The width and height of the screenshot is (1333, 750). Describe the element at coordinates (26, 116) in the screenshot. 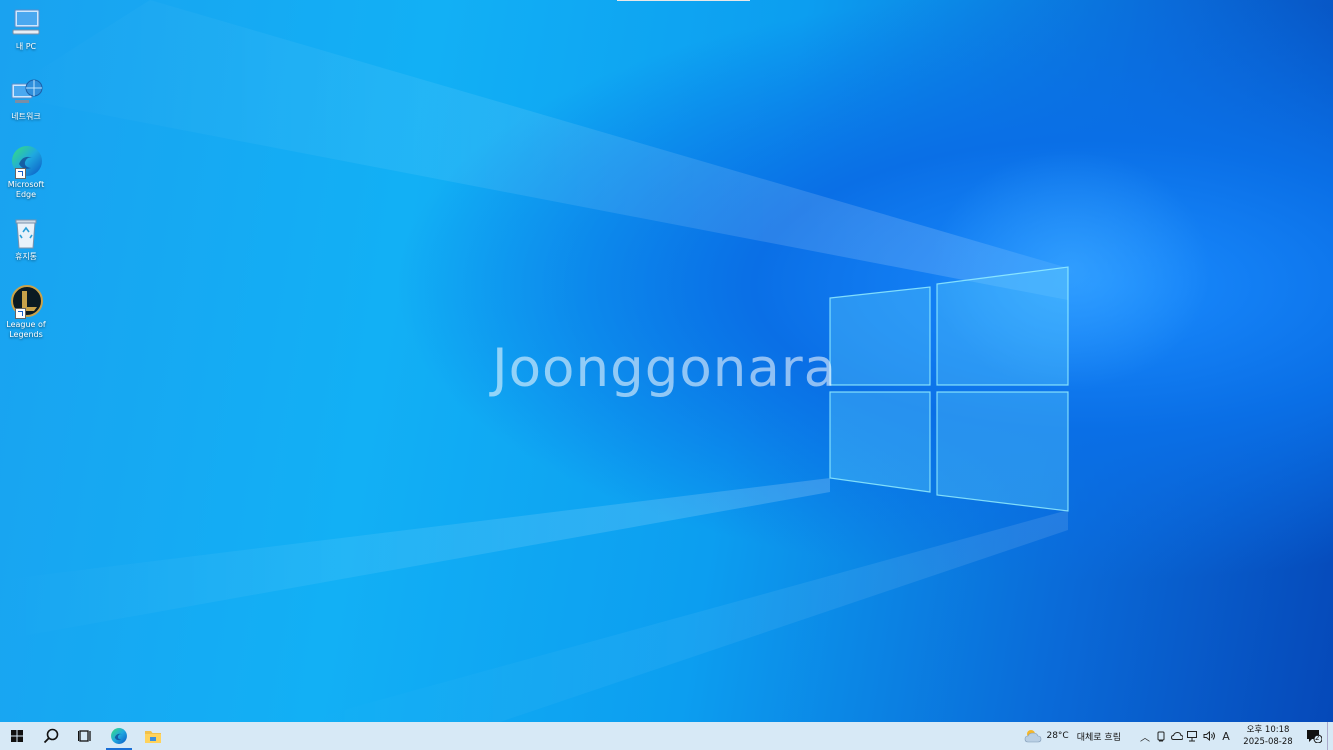

I see `desktop-icon-label: 네트워크` at that location.